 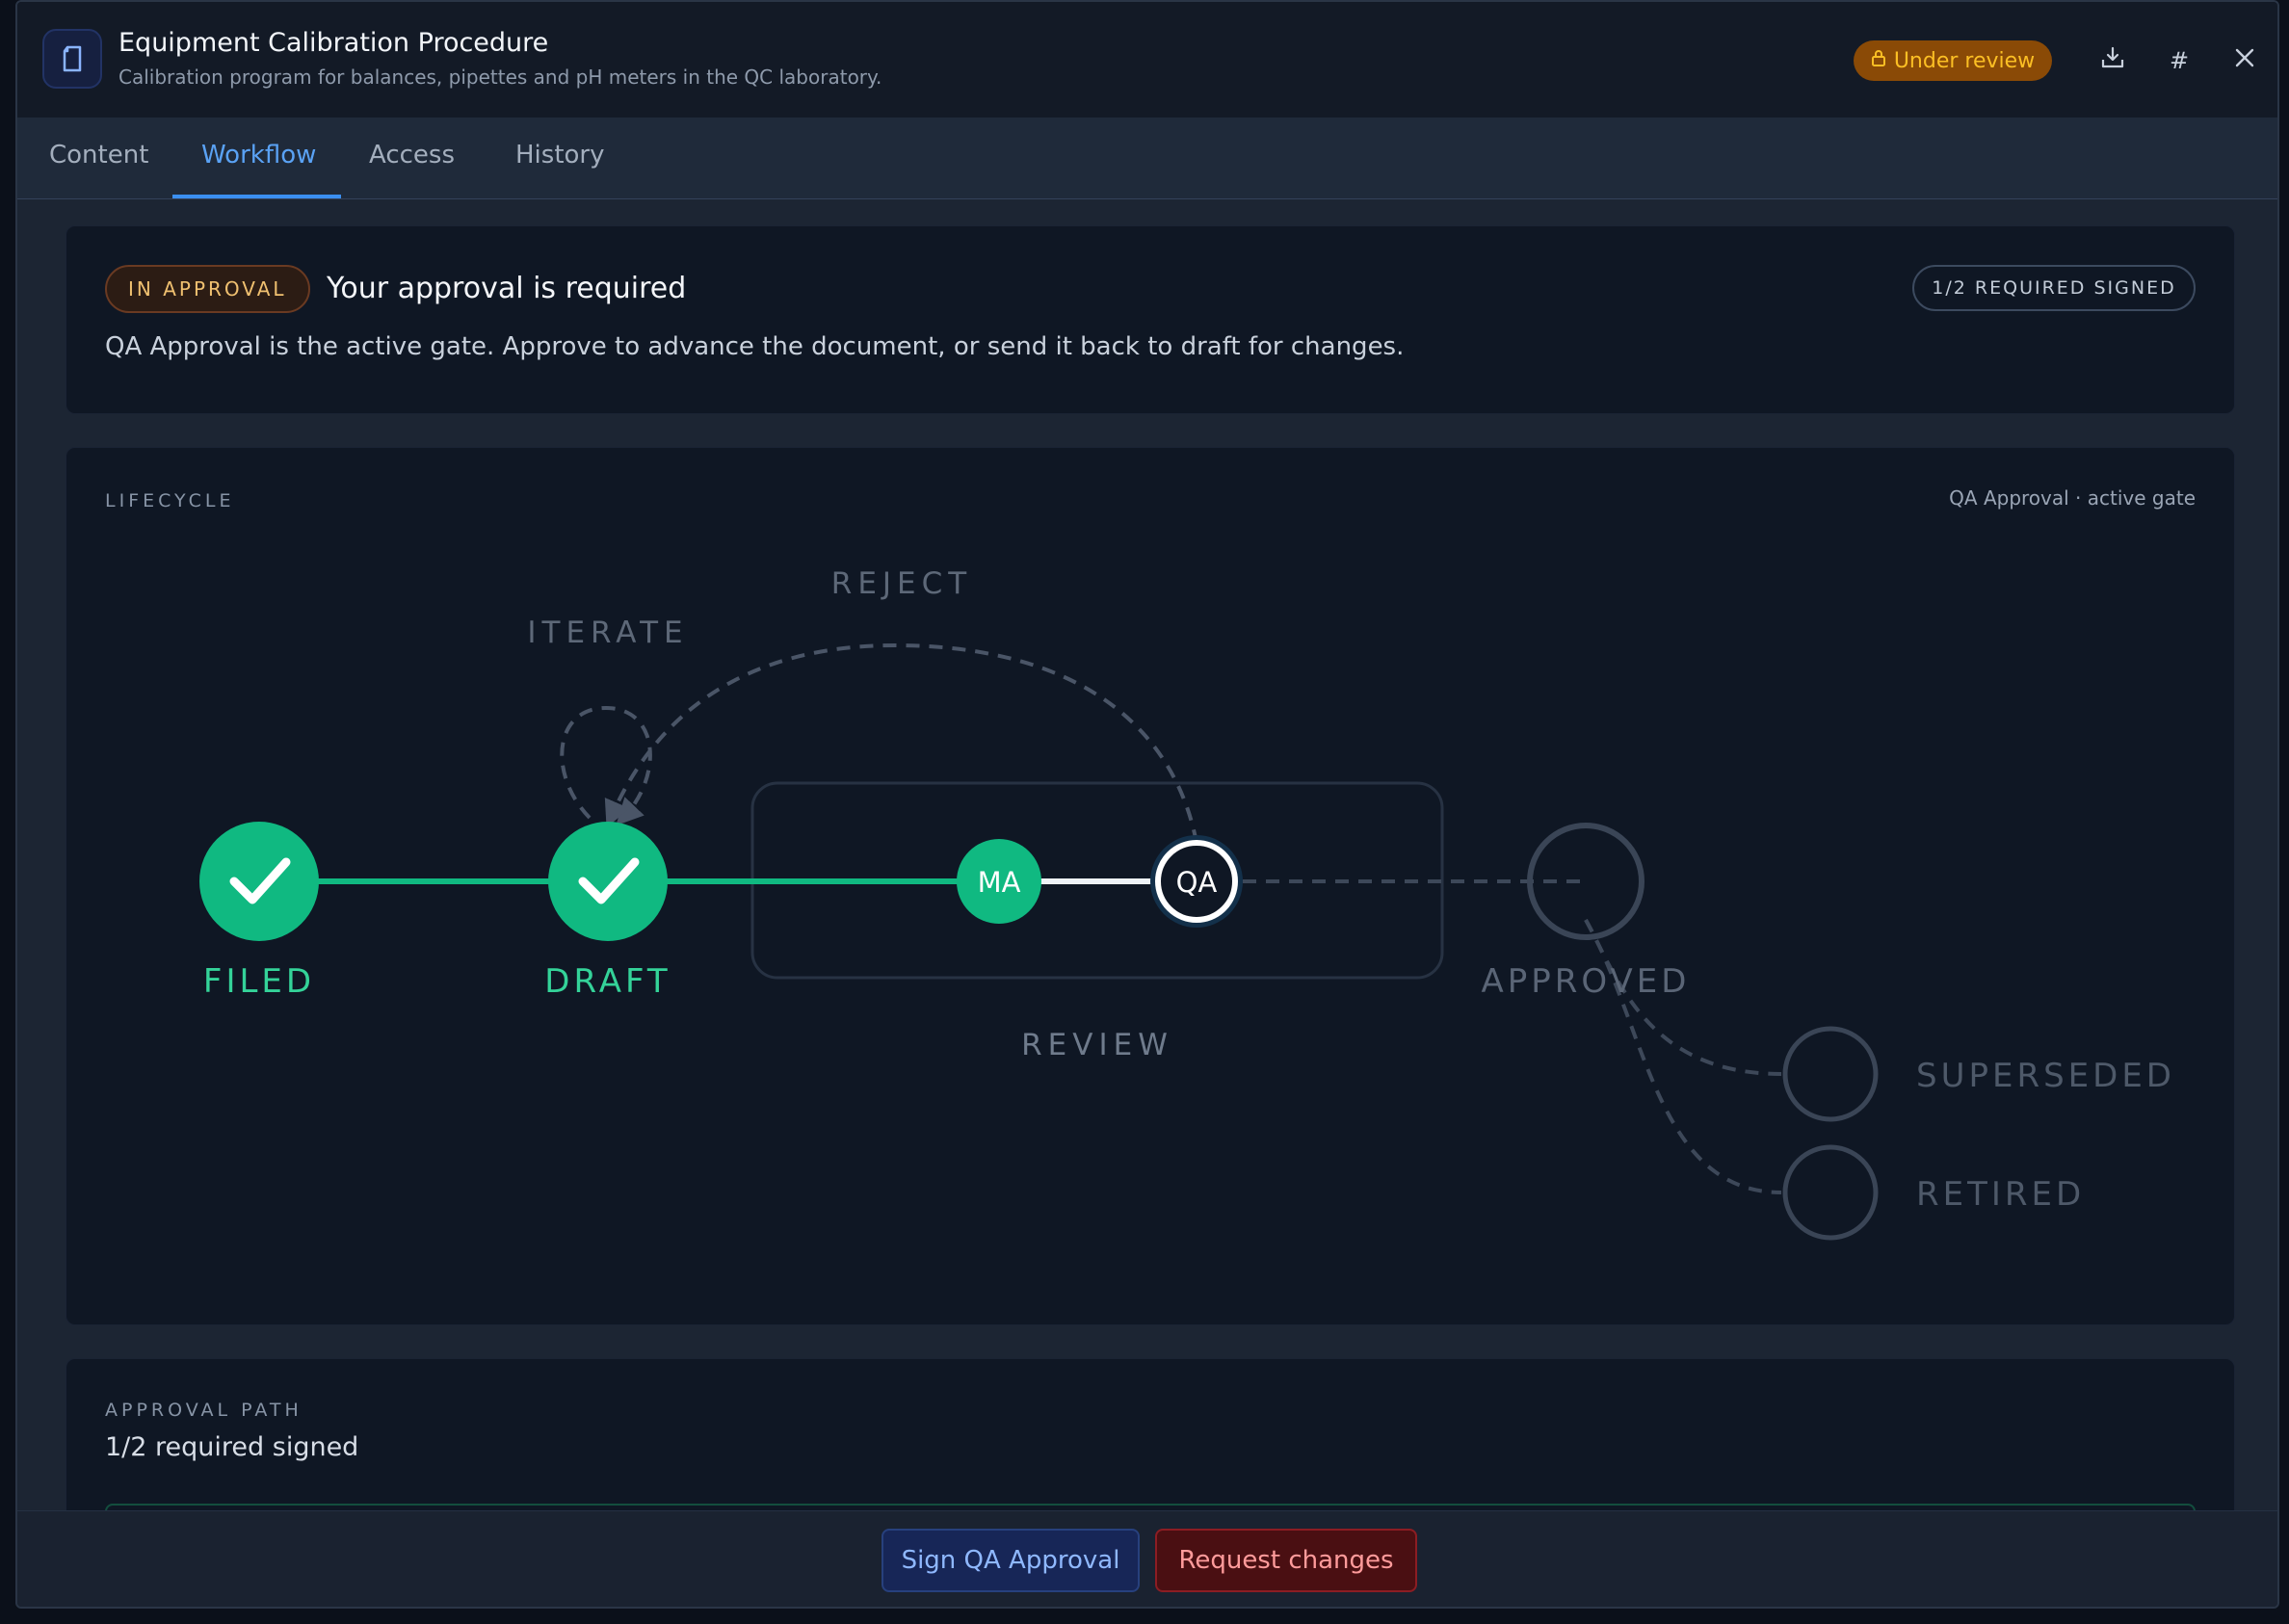 What do you see at coordinates (72, 59) in the screenshot?
I see `document-icon` at bounding box center [72, 59].